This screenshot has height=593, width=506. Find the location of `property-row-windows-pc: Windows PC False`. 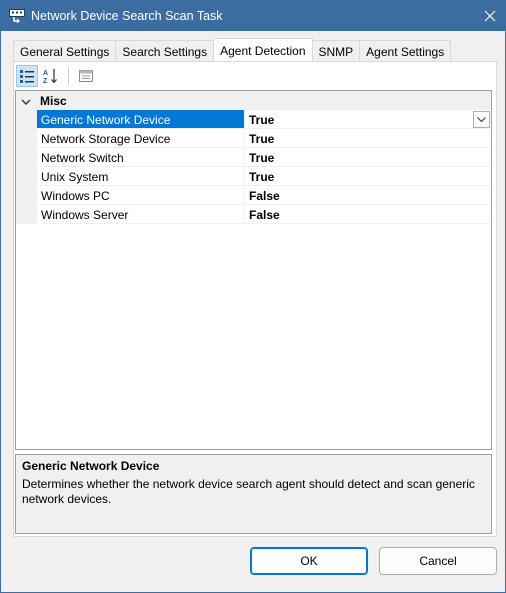

property-row-windows-pc: Windows PC False is located at coordinates (253, 195).